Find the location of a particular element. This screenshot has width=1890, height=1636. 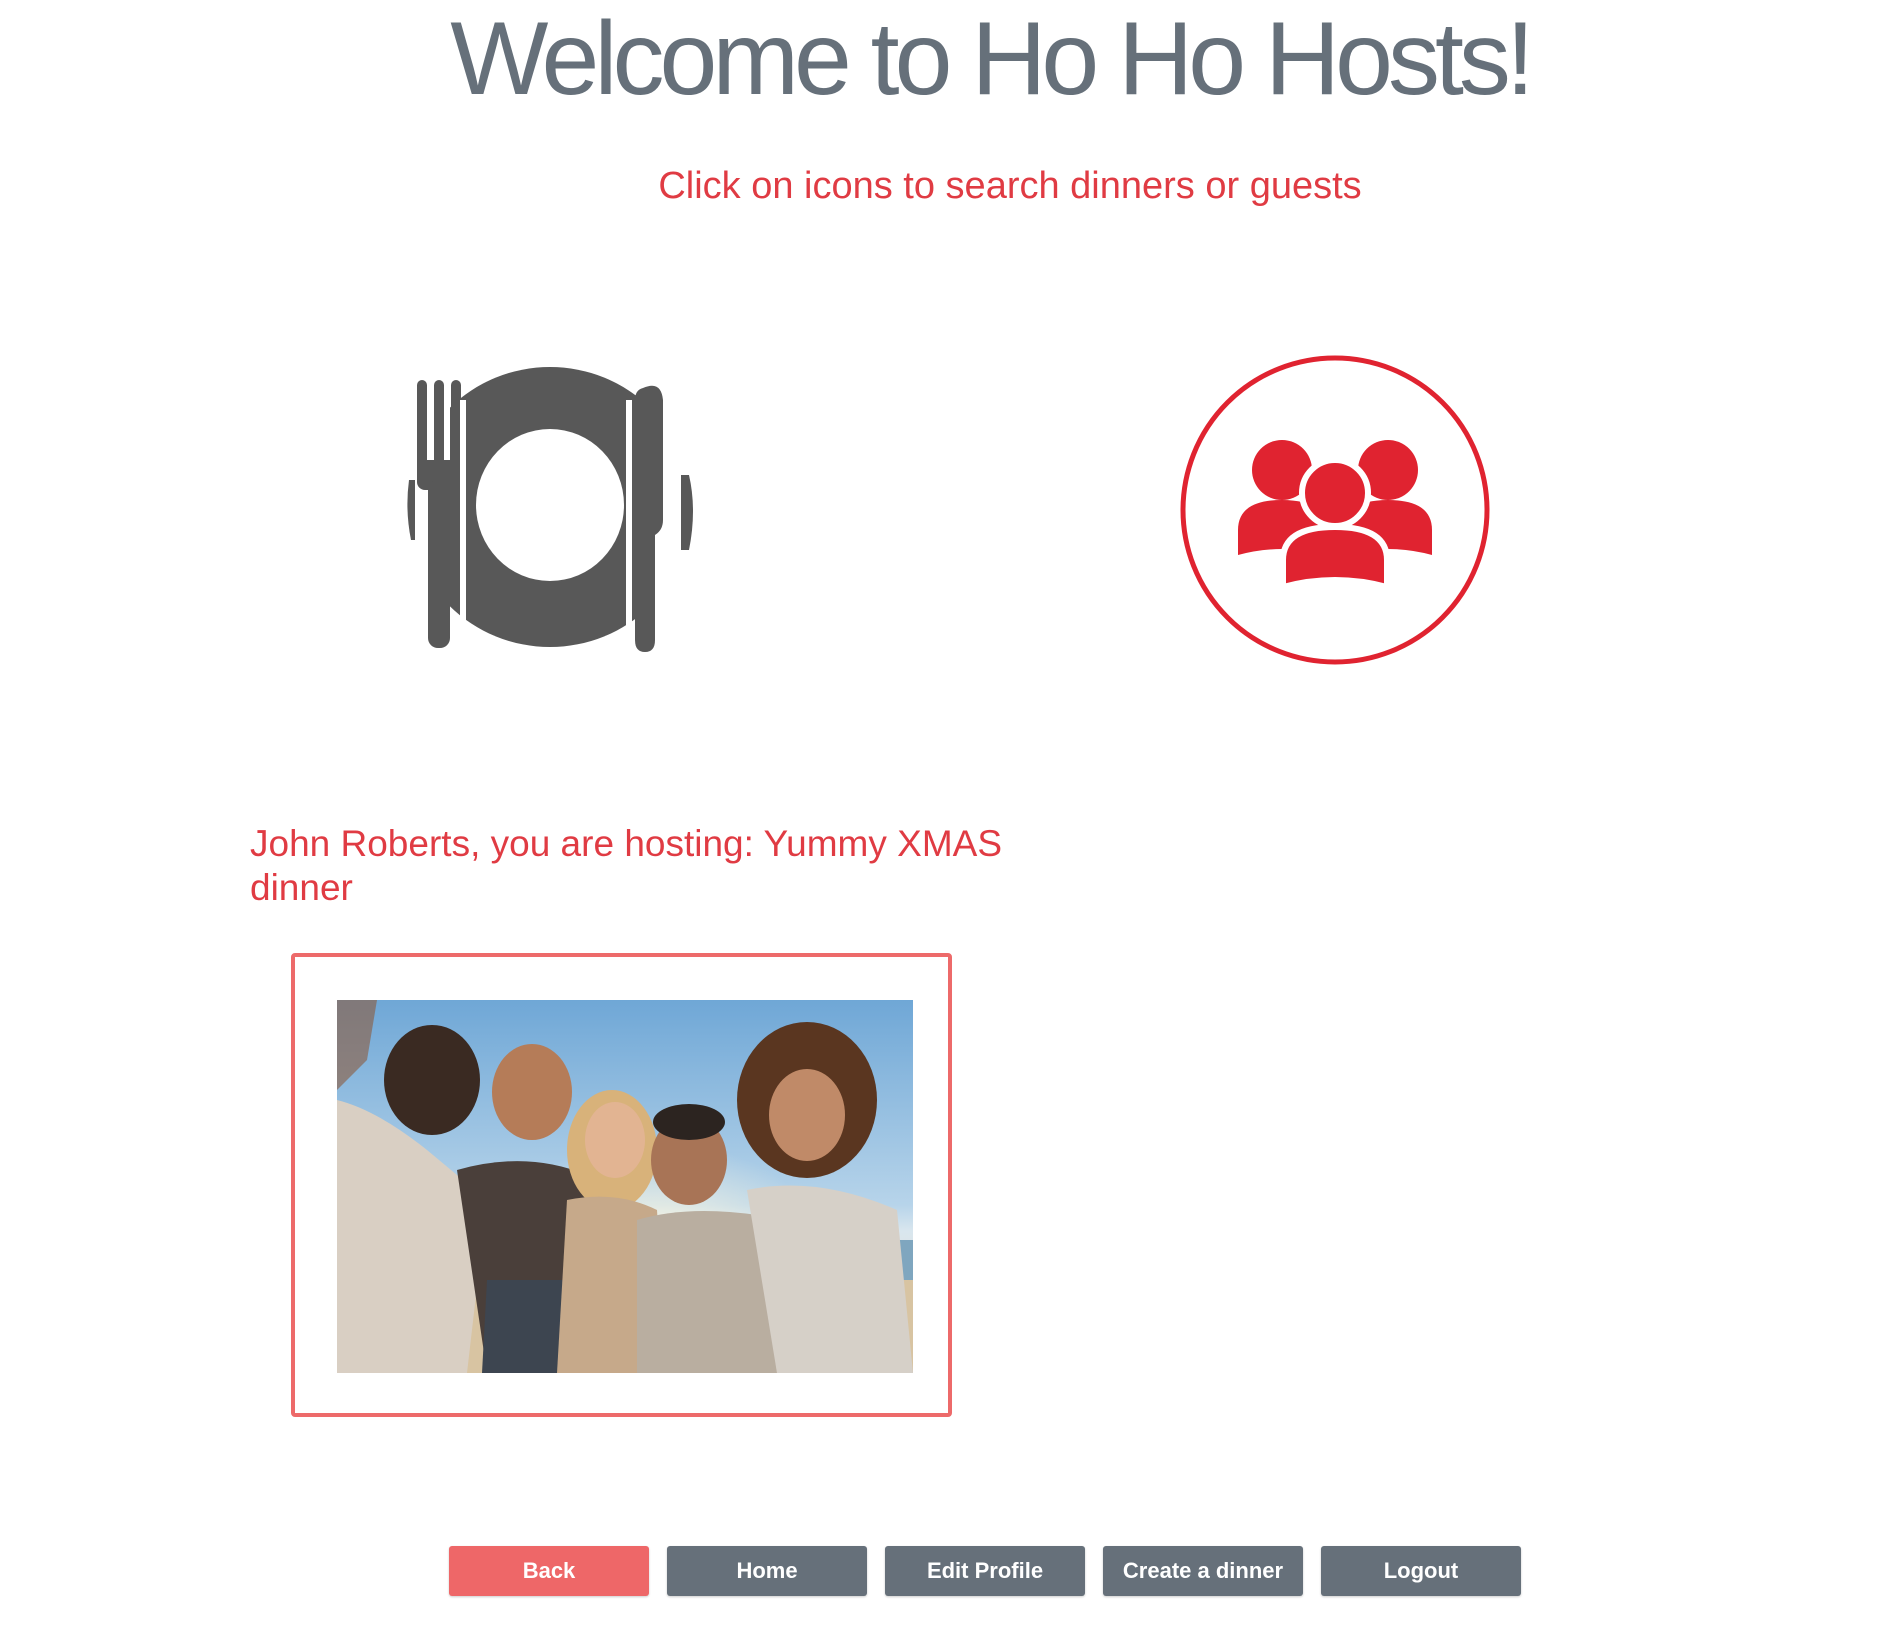

search-dinners-icon is located at coordinates (555, 510).